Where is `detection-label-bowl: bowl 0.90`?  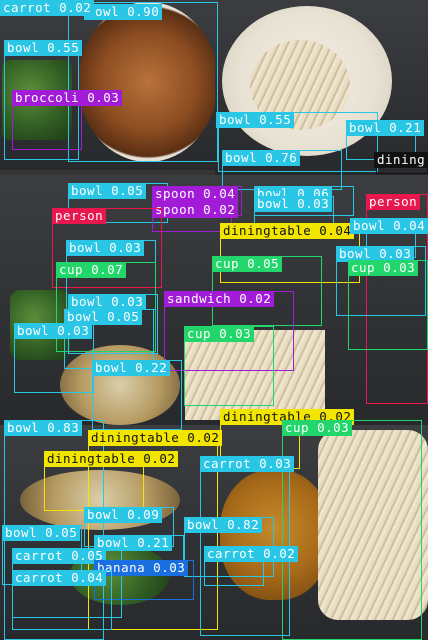 detection-label-bowl: bowl 0.90 is located at coordinates (123, 12).